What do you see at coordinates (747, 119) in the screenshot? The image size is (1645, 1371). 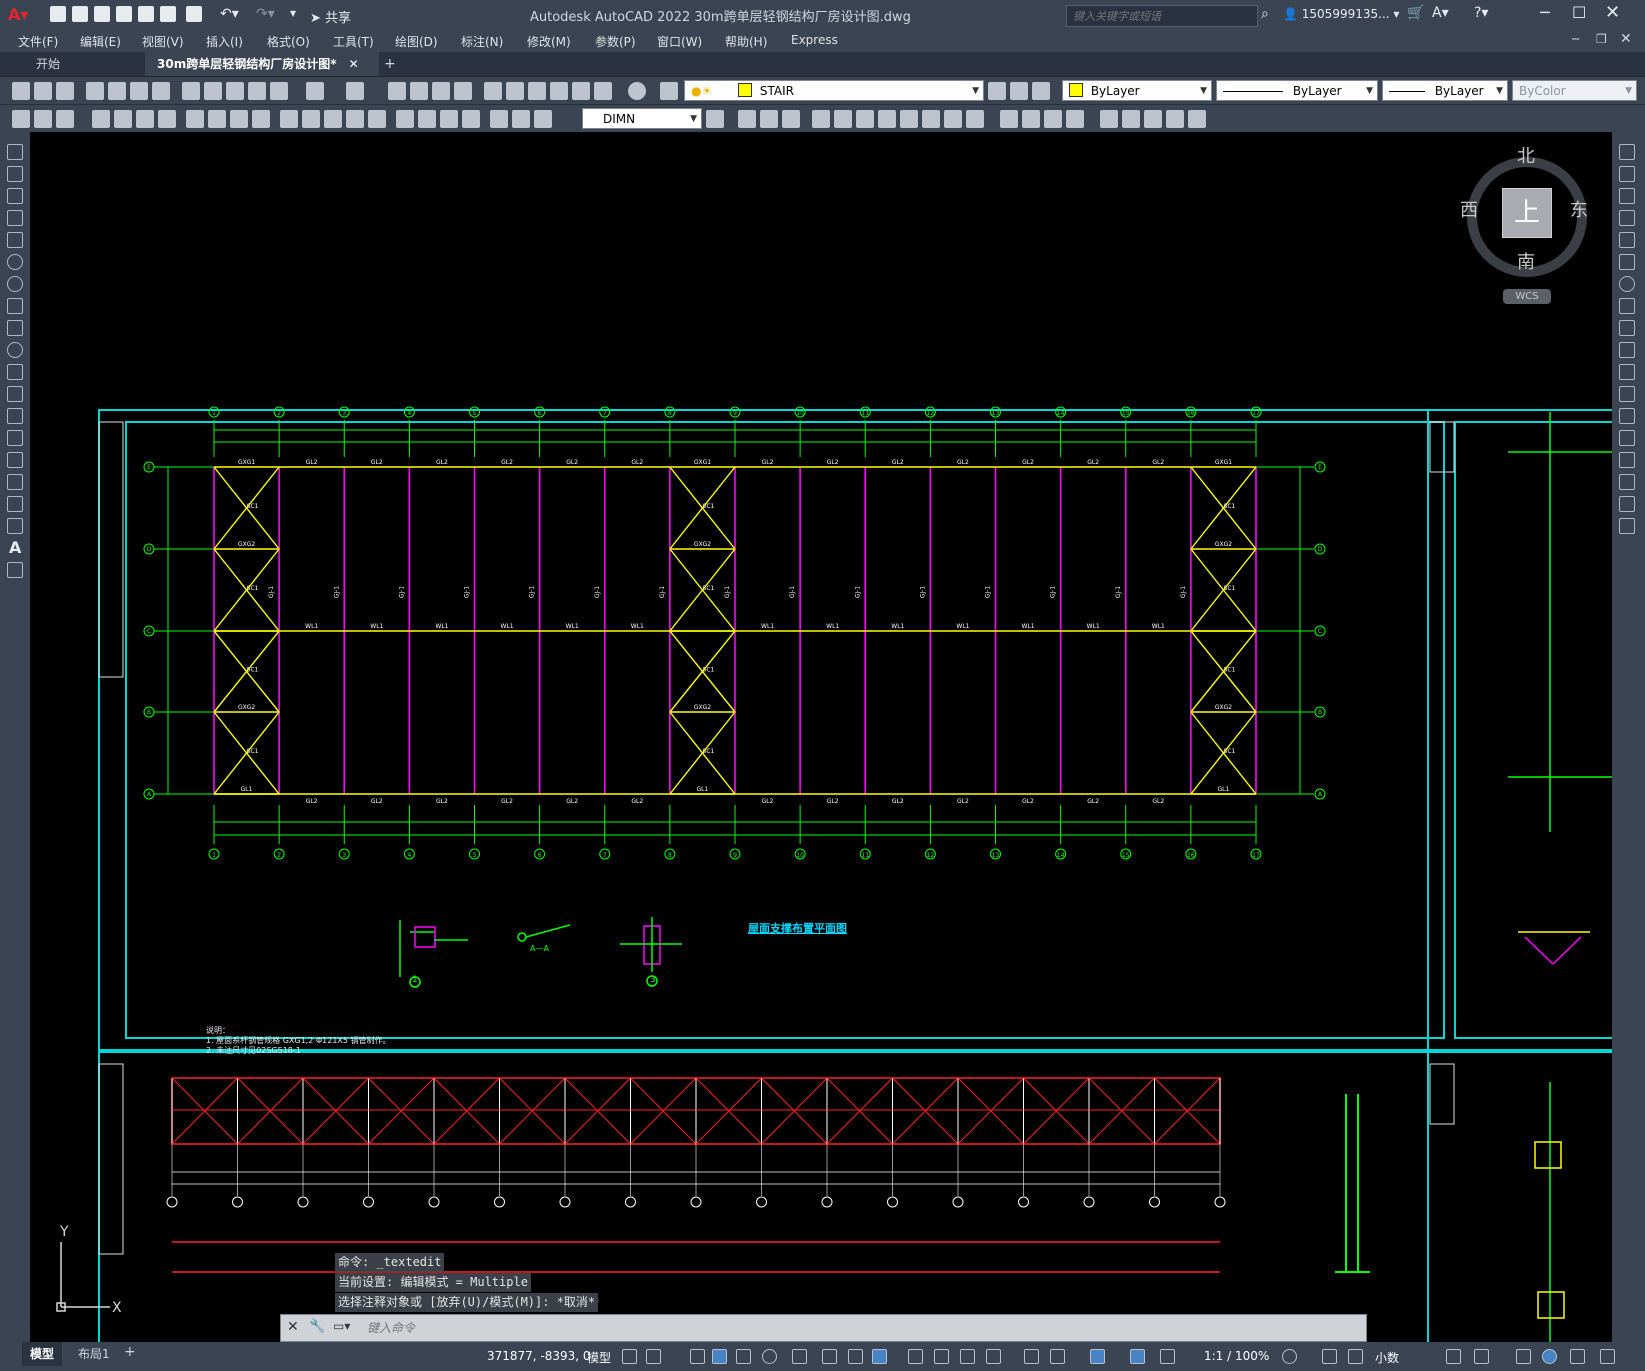 I see `erase-icon` at bounding box center [747, 119].